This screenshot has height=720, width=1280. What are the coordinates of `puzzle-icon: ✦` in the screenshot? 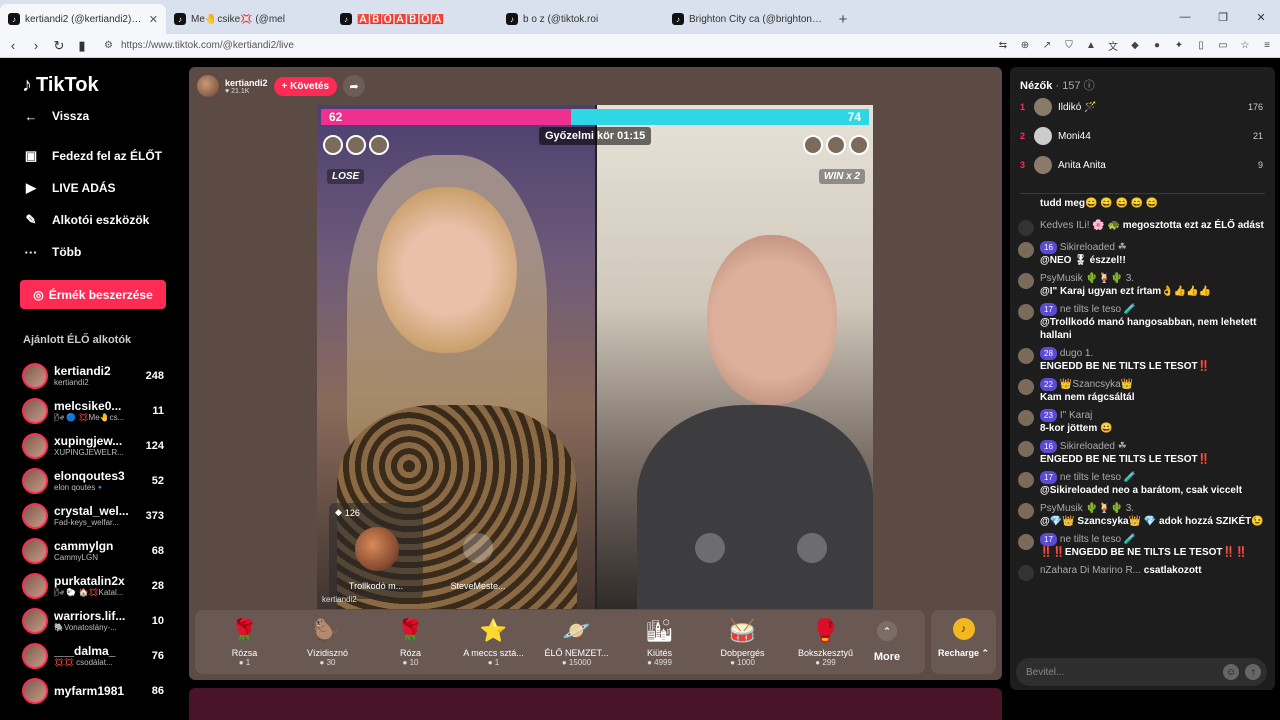 It's located at (1179, 45).